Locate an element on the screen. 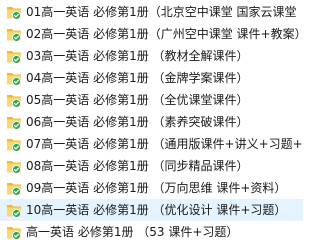  folder-label: 06高一英语 必修第1册 （素养突破课件） is located at coordinates (137, 122).